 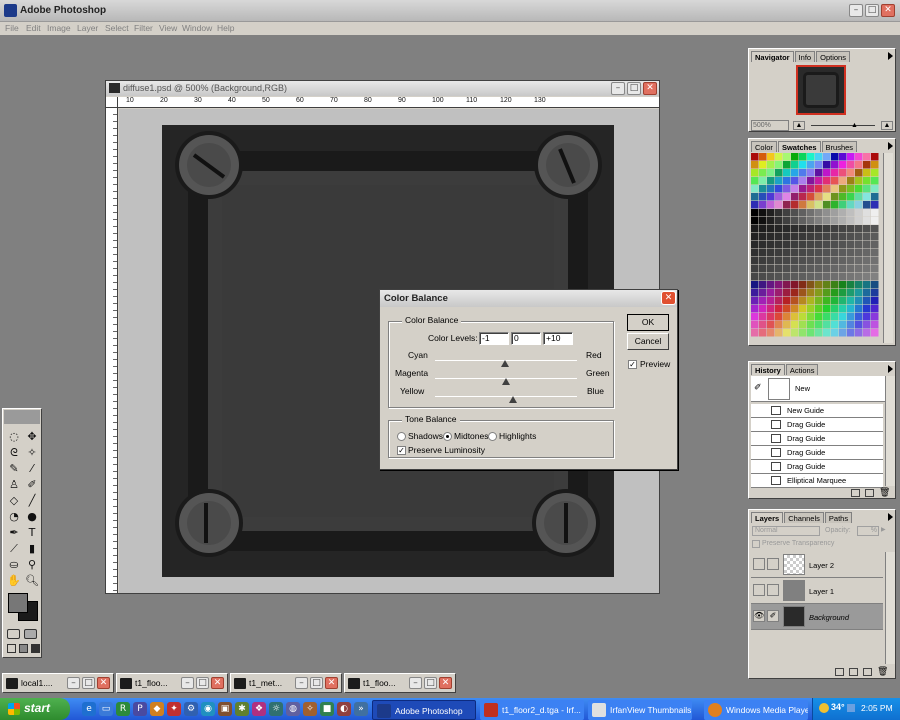 I want to click on blur-tool-icon: ◔, so click(x=14, y=516).